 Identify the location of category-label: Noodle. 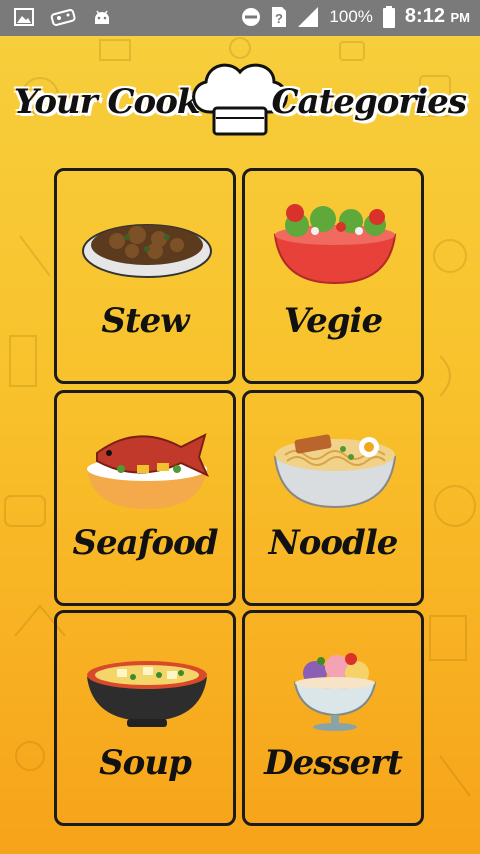
(333, 543).